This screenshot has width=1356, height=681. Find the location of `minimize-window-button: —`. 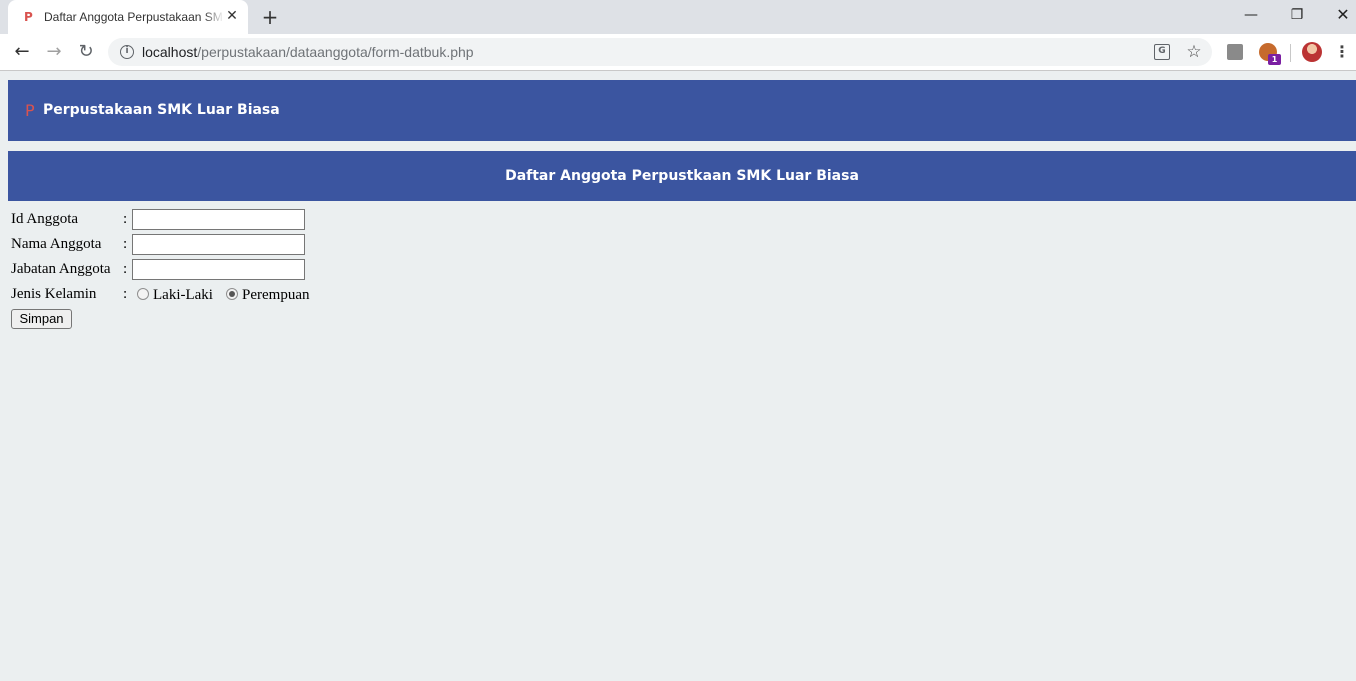

minimize-window-button: — is located at coordinates (1251, 15).